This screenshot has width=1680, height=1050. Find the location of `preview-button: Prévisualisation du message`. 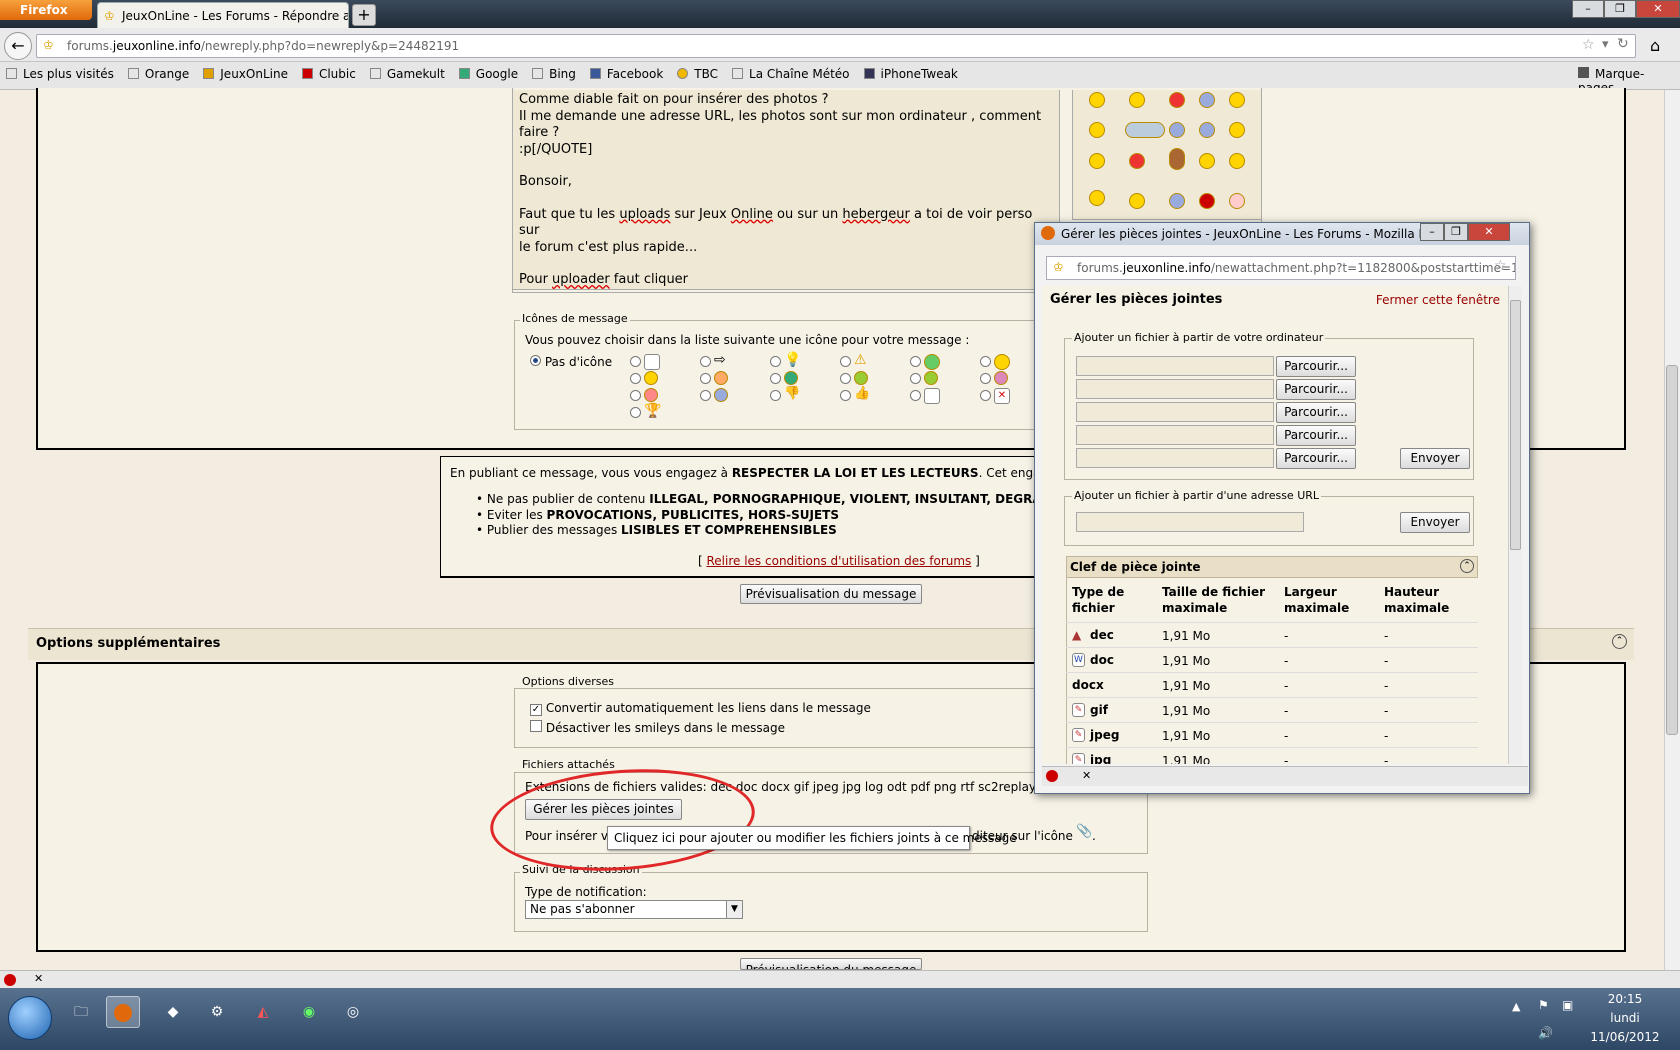

preview-button: Prévisualisation du message is located at coordinates (831, 594).